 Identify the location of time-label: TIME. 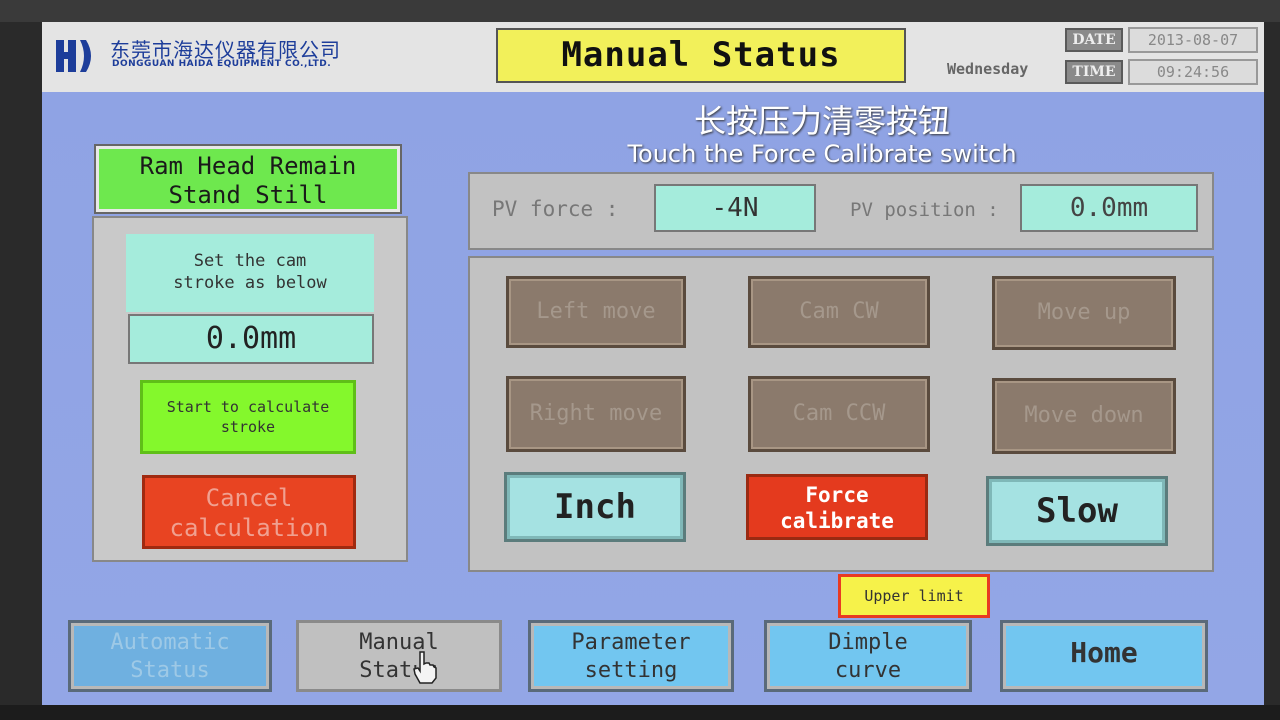
(1094, 72).